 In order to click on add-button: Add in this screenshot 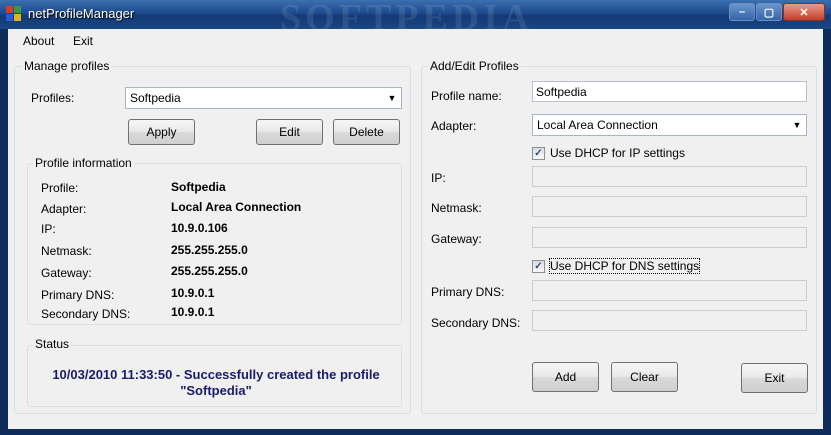, I will do `click(565, 377)`.